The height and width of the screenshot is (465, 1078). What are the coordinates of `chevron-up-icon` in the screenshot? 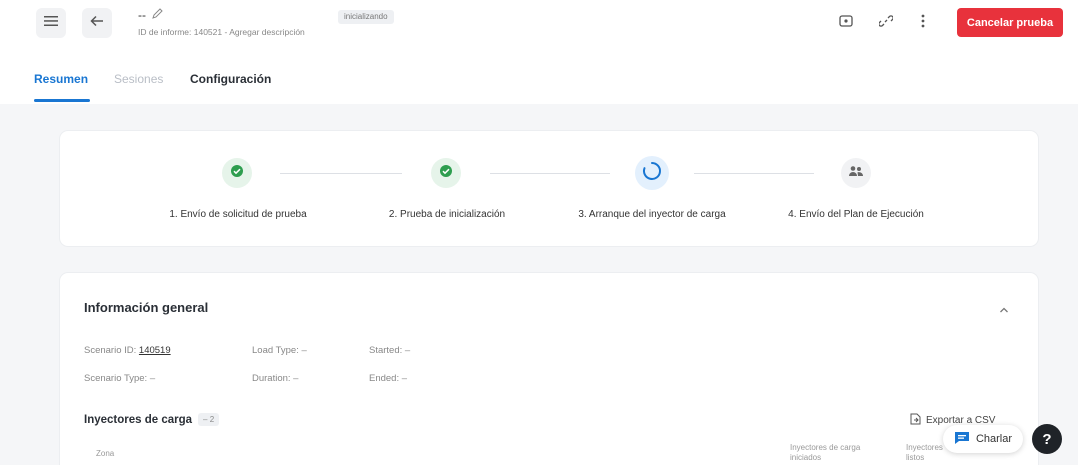 It's located at (1004, 312).